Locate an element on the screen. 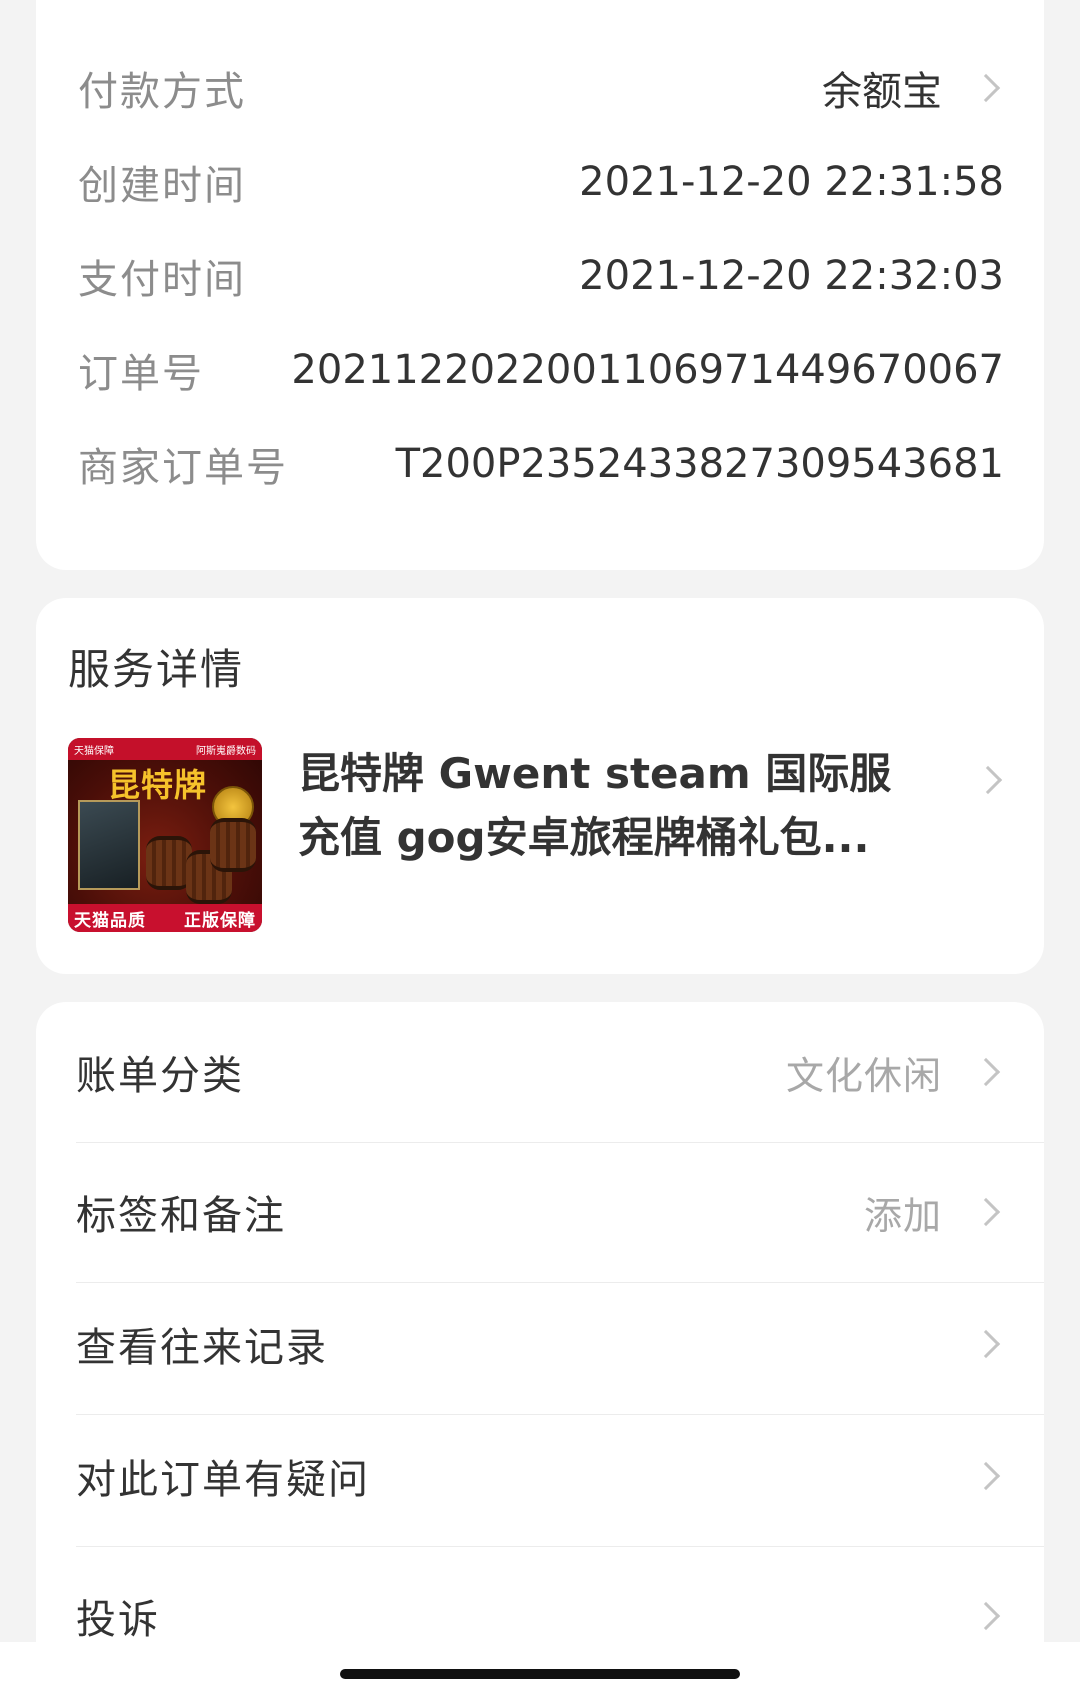 The height and width of the screenshot is (1696, 1080). game-card-art is located at coordinates (109, 845).